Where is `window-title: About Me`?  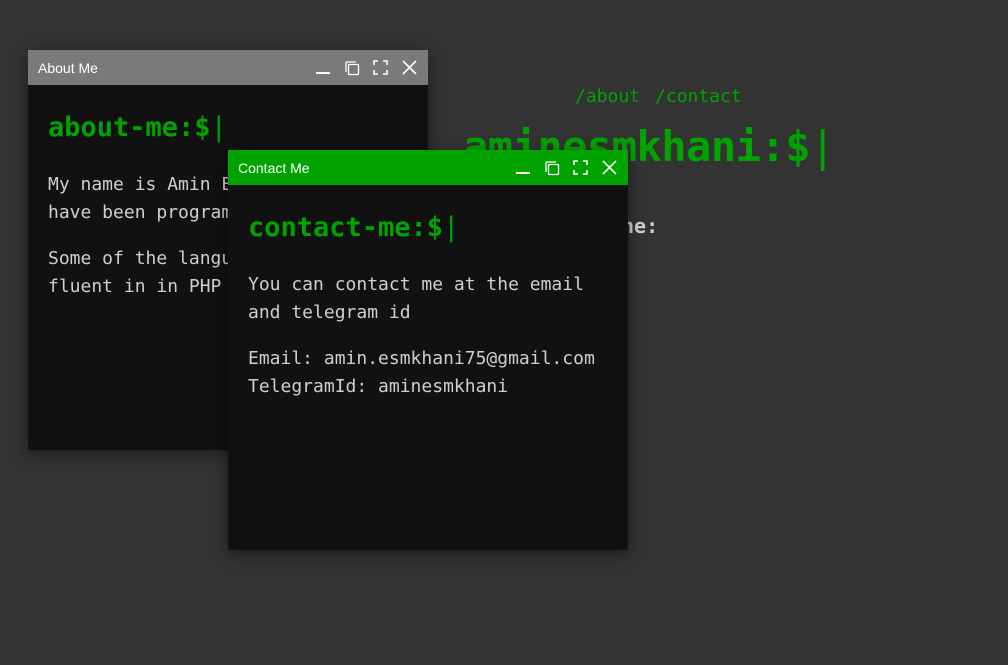
window-title: About Me is located at coordinates (68, 67).